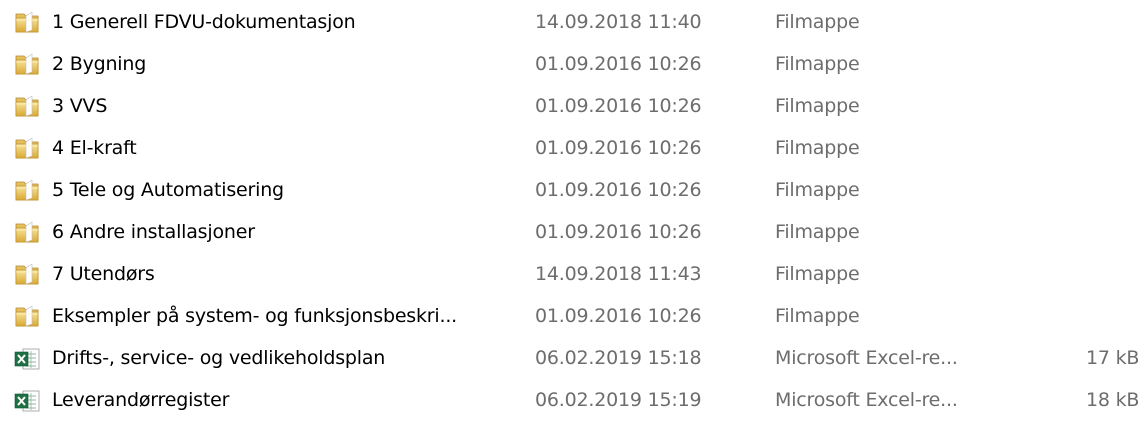 Image resolution: width=1147 pixels, height=422 pixels. What do you see at coordinates (80, 106) in the screenshot?
I see `file-name: 3 VVS` at bounding box center [80, 106].